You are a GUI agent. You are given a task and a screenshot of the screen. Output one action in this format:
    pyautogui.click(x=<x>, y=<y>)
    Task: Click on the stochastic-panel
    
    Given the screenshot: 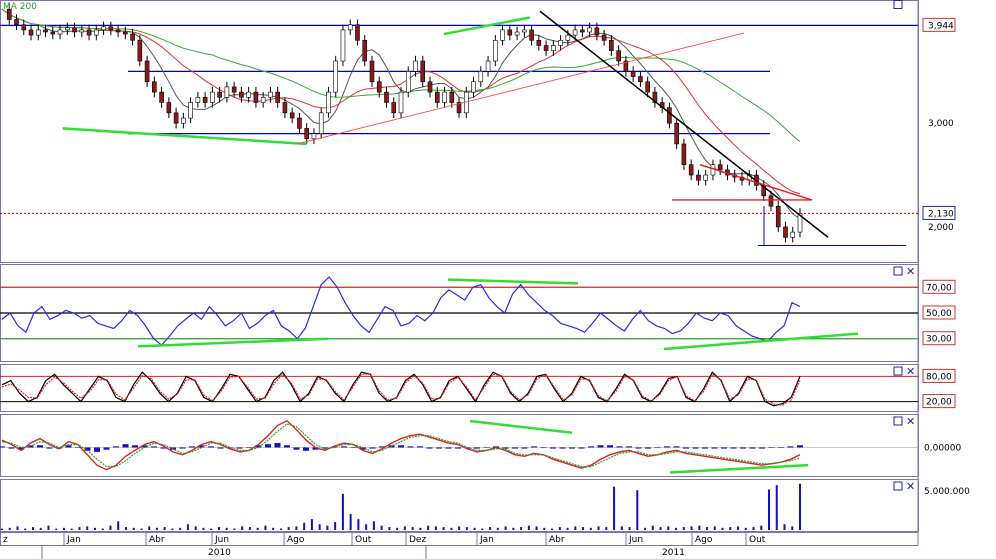 What is the action you would take?
    pyautogui.click(x=459, y=389)
    